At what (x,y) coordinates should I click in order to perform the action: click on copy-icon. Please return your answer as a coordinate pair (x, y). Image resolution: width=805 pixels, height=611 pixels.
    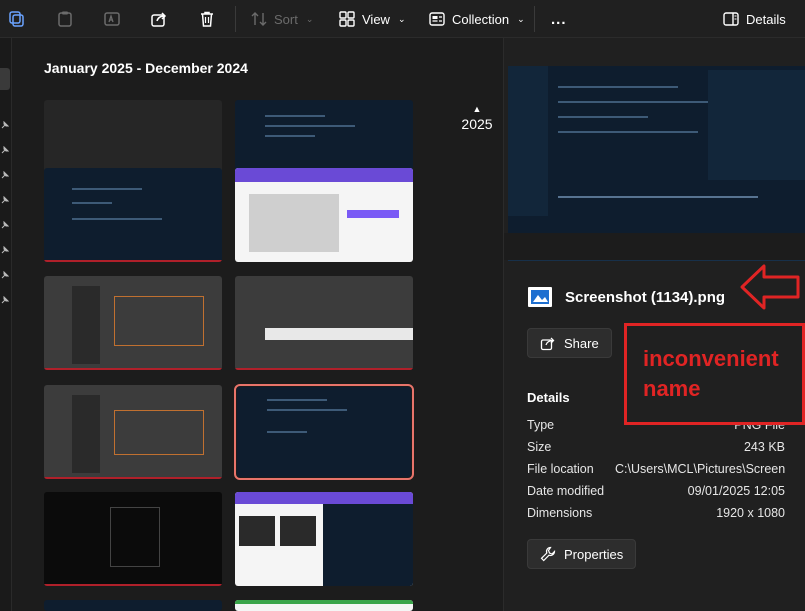
    Looking at the image, I should click on (16, 19).